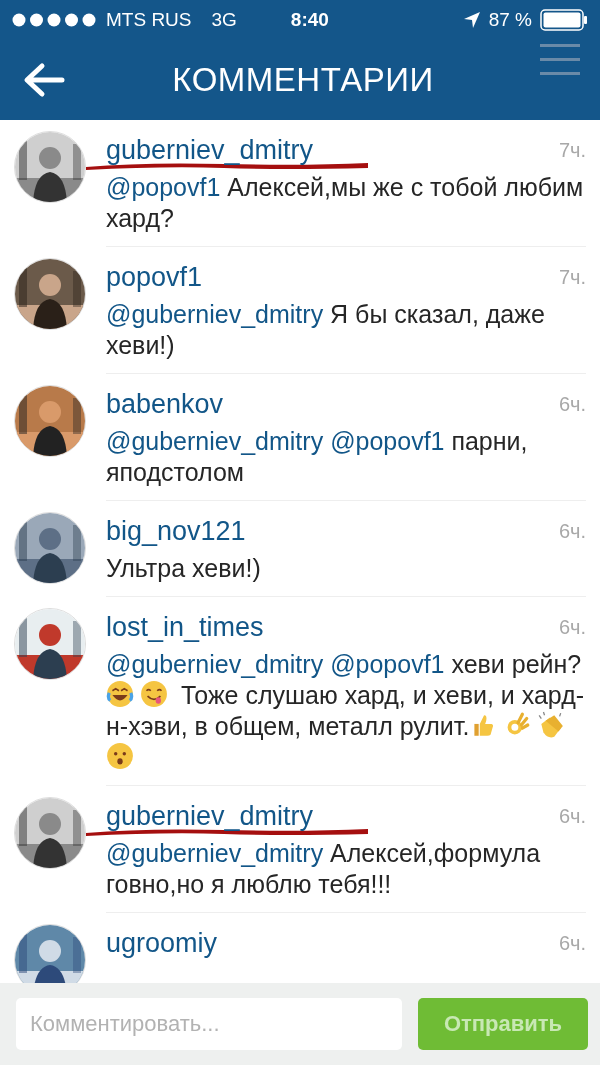 The image size is (600, 1065). Describe the element at coordinates (185, 627) in the screenshot. I see `username-link: lost_in_times` at that location.